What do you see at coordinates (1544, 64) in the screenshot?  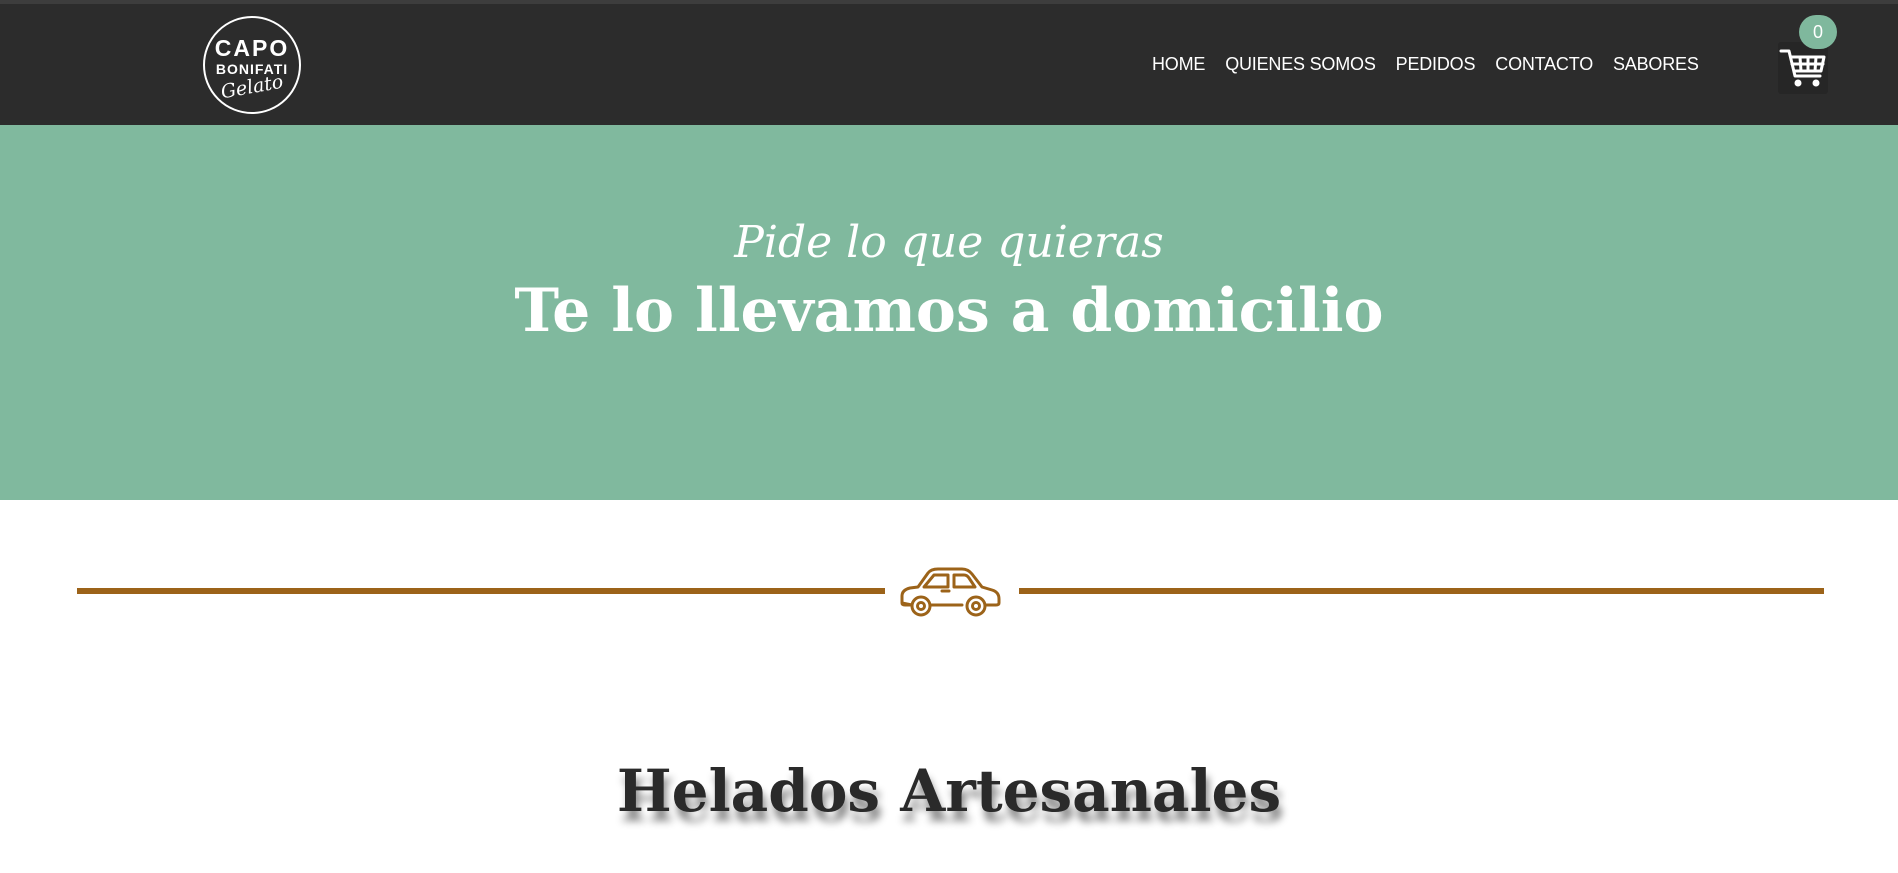 I see `nav-contacto: CONTACTO` at bounding box center [1544, 64].